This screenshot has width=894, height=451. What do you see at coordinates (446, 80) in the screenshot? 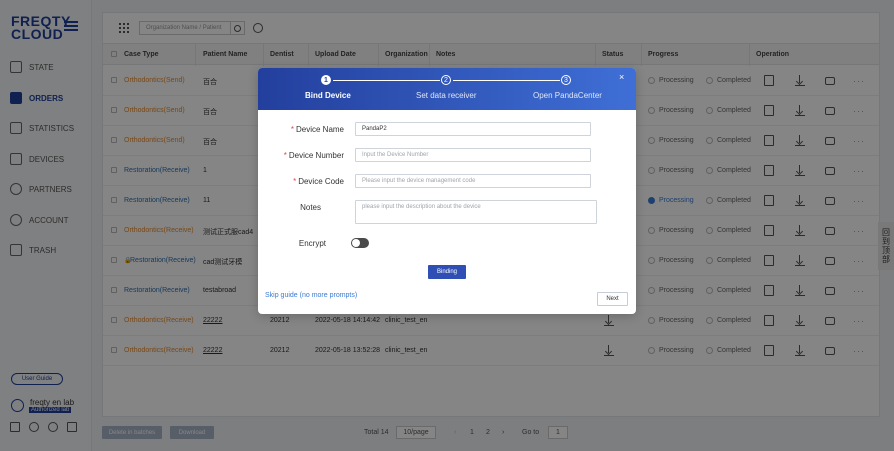
I see `step-2-indicator: 2` at bounding box center [446, 80].